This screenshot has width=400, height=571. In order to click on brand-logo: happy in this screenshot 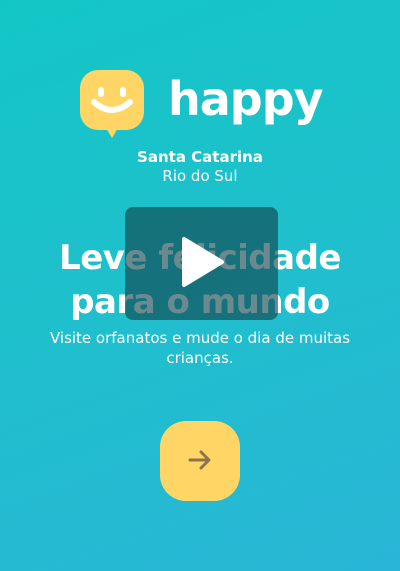, I will do `click(202, 106)`.